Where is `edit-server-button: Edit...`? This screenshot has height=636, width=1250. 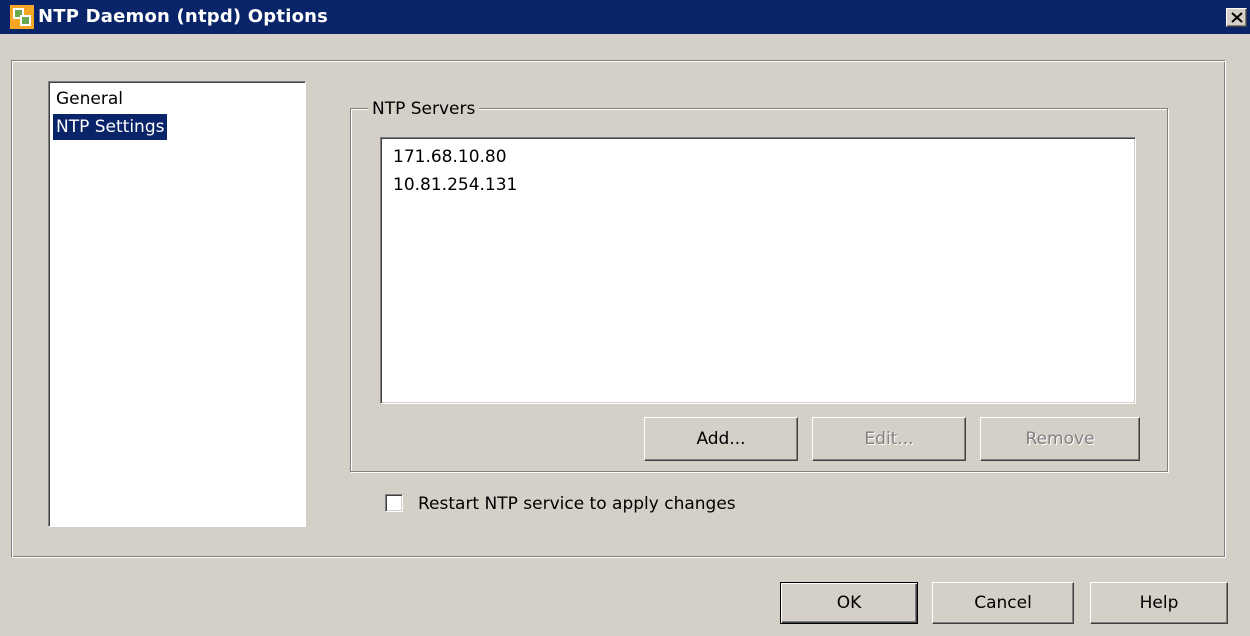 edit-server-button: Edit... is located at coordinates (889, 439).